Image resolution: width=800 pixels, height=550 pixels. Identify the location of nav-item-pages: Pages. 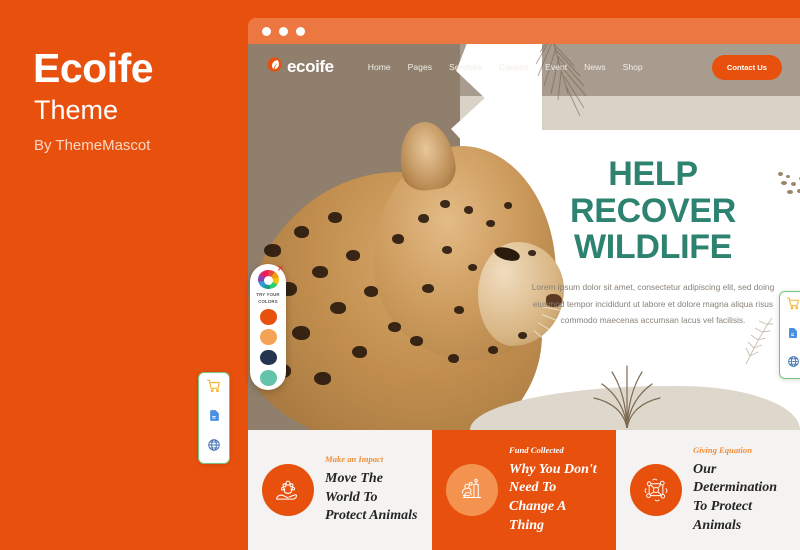
(420, 67).